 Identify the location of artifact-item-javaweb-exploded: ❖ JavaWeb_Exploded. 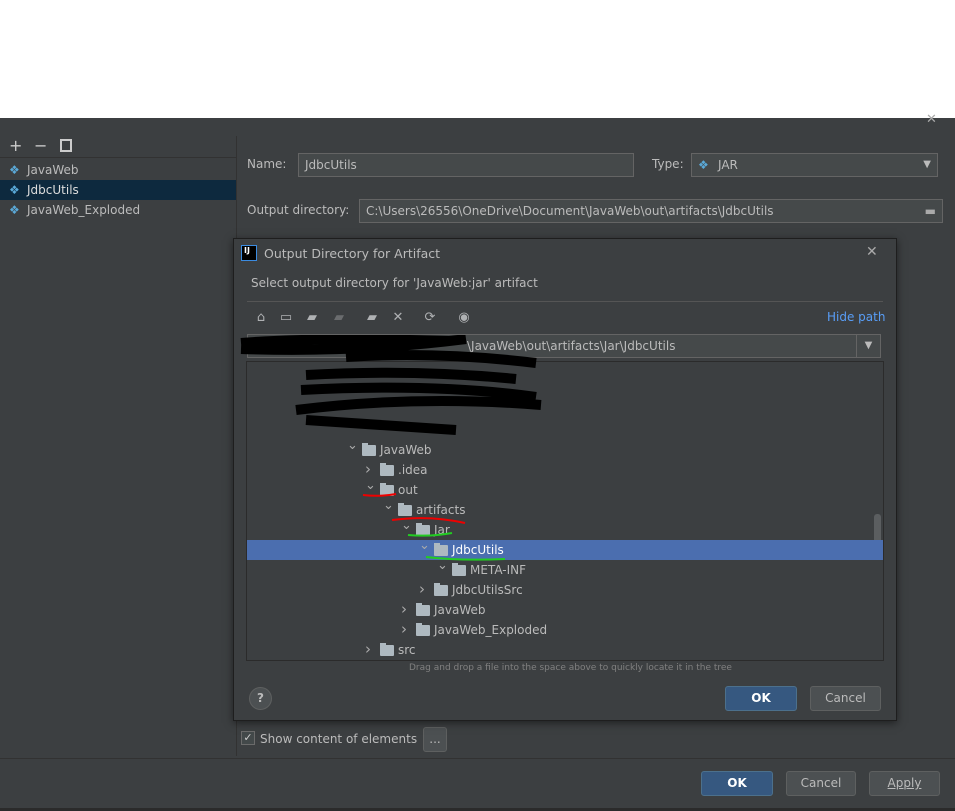
(118, 210).